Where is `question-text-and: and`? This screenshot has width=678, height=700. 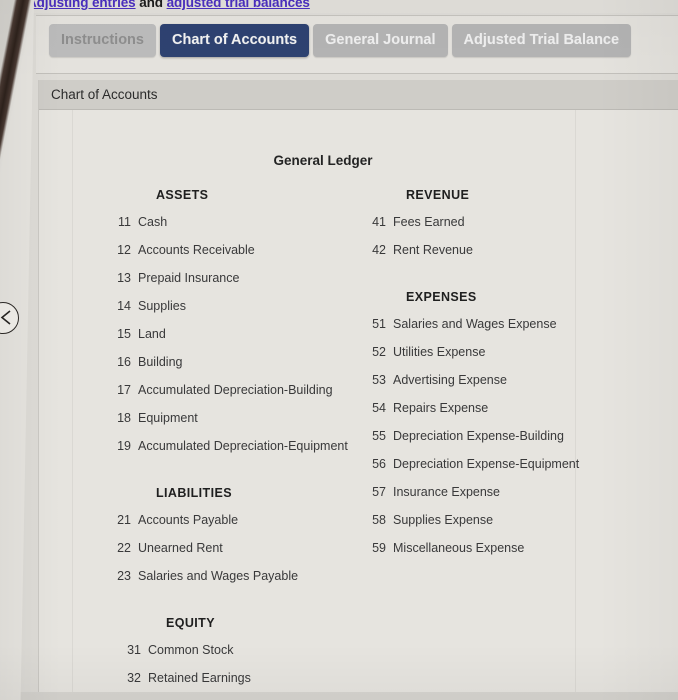 question-text-and: and is located at coordinates (151, 5).